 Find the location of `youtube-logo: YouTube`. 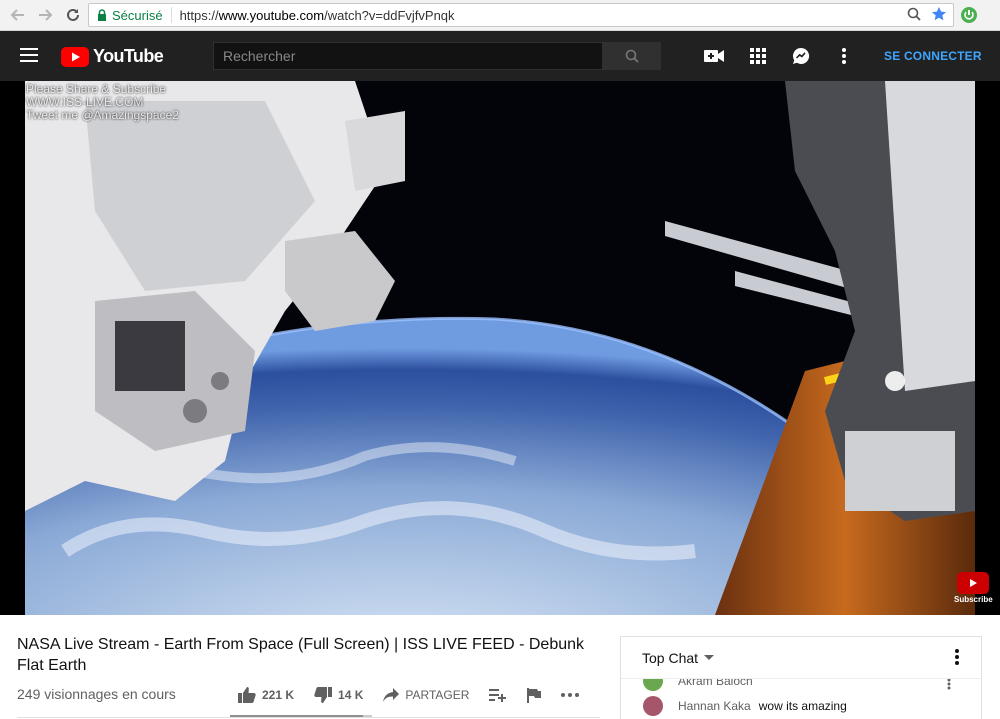

youtube-logo: YouTube is located at coordinates (112, 56).